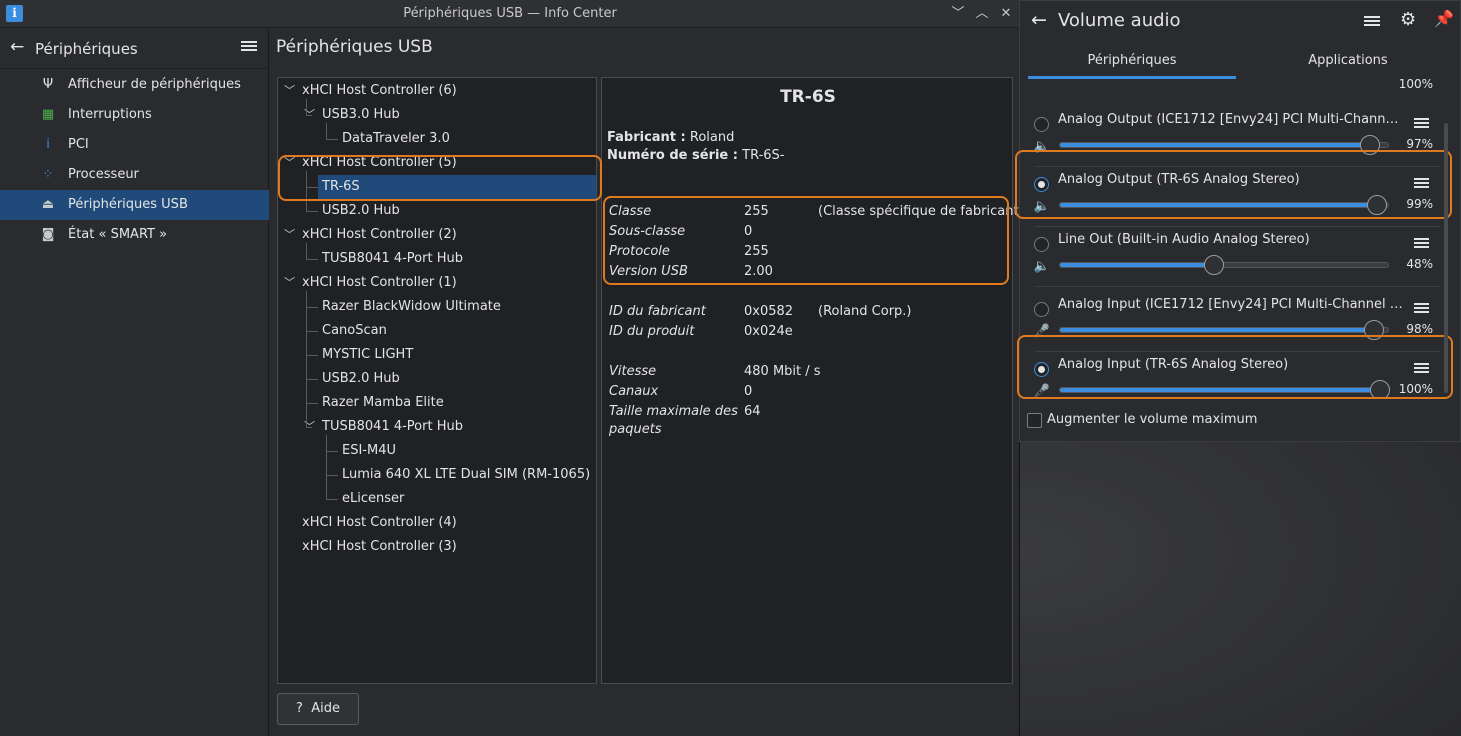 The height and width of the screenshot is (736, 1461). What do you see at coordinates (808, 97) in the screenshot?
I see `device-name: TR-6S` at bounding box center [808, 97].